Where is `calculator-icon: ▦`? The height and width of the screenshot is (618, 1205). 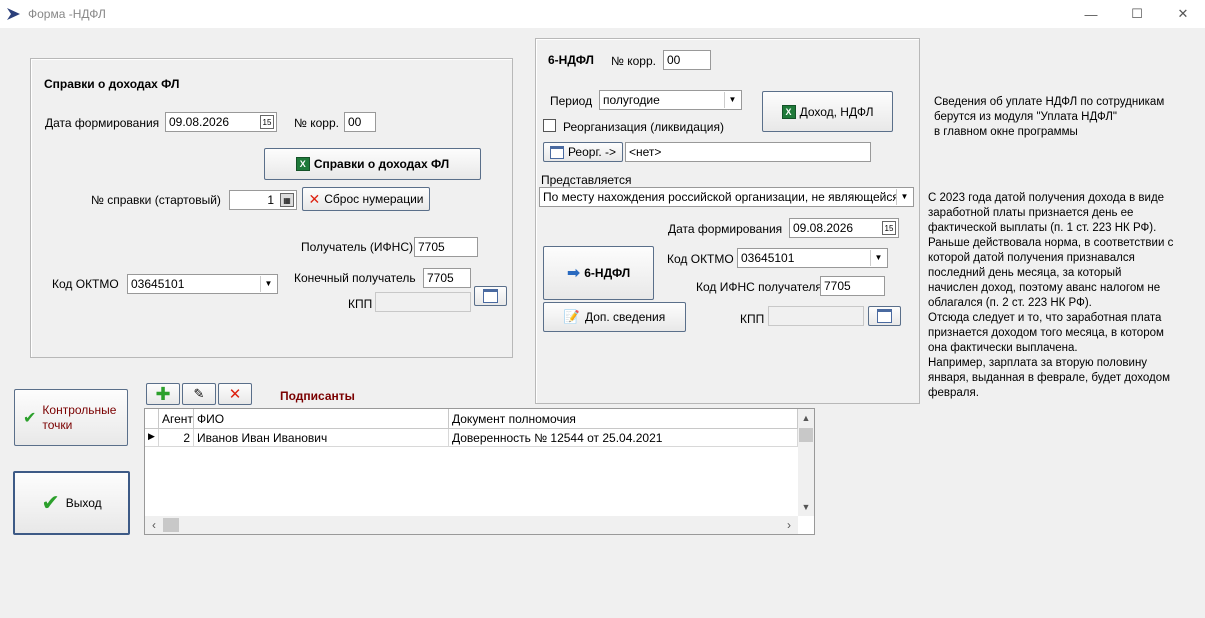 calculator-icon: ▦ is located at coordinates (287, 200).